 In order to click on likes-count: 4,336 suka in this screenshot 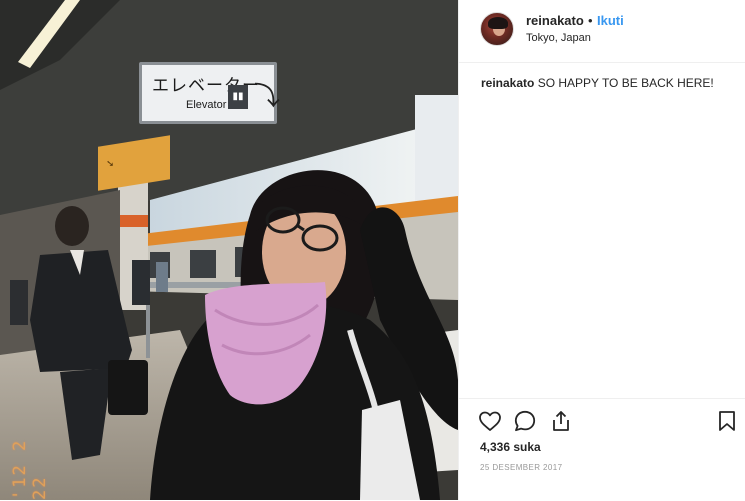, I will do `click(510, 447)`.